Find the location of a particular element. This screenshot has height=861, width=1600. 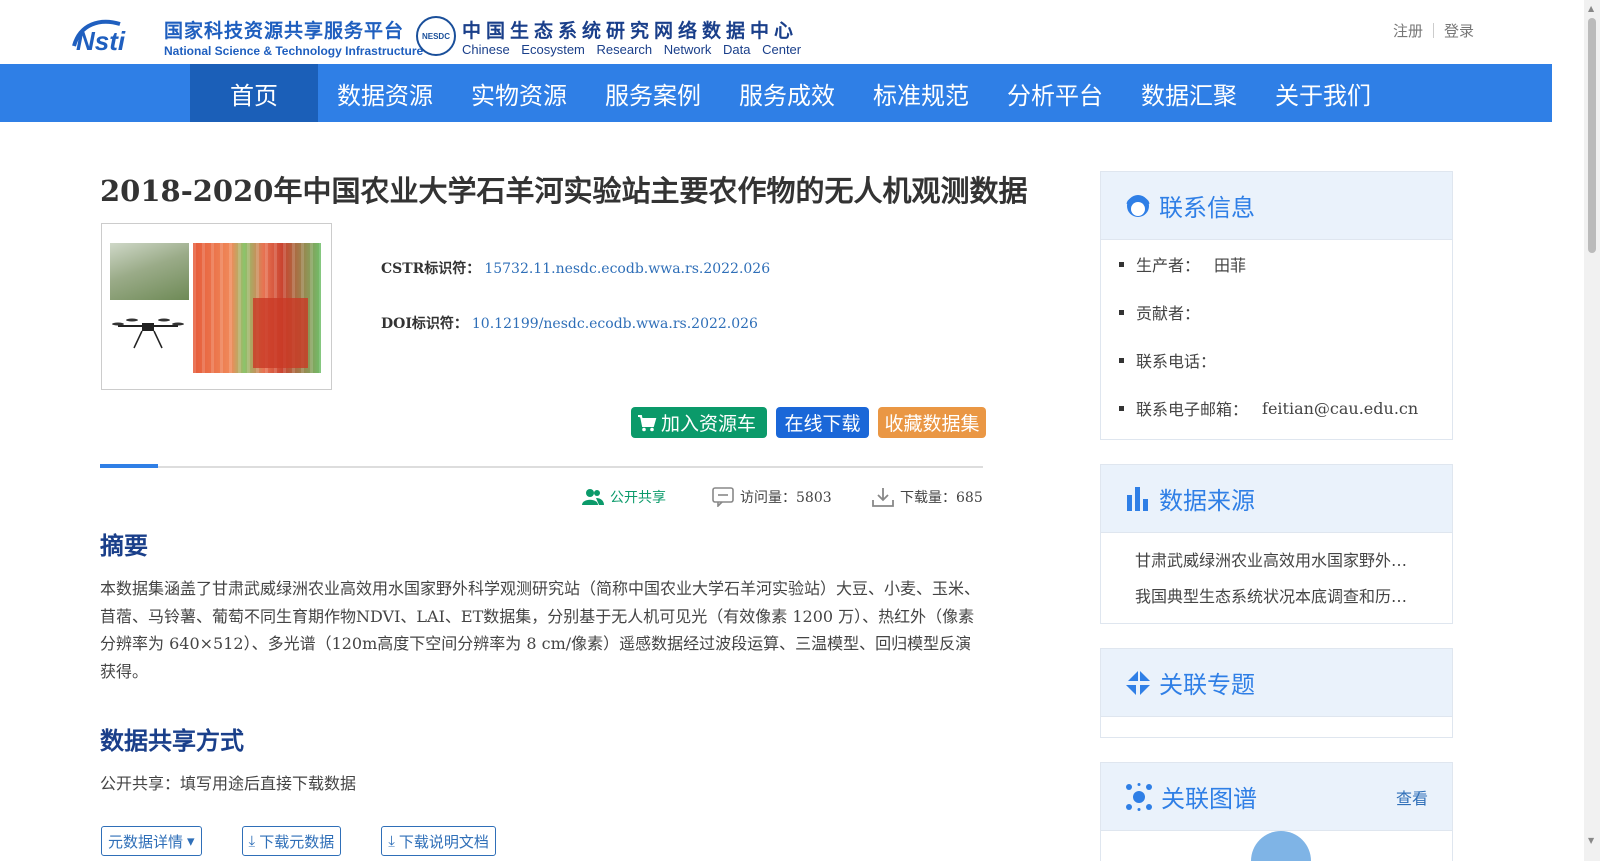

tab-divider is located at coordinates (541, 467).